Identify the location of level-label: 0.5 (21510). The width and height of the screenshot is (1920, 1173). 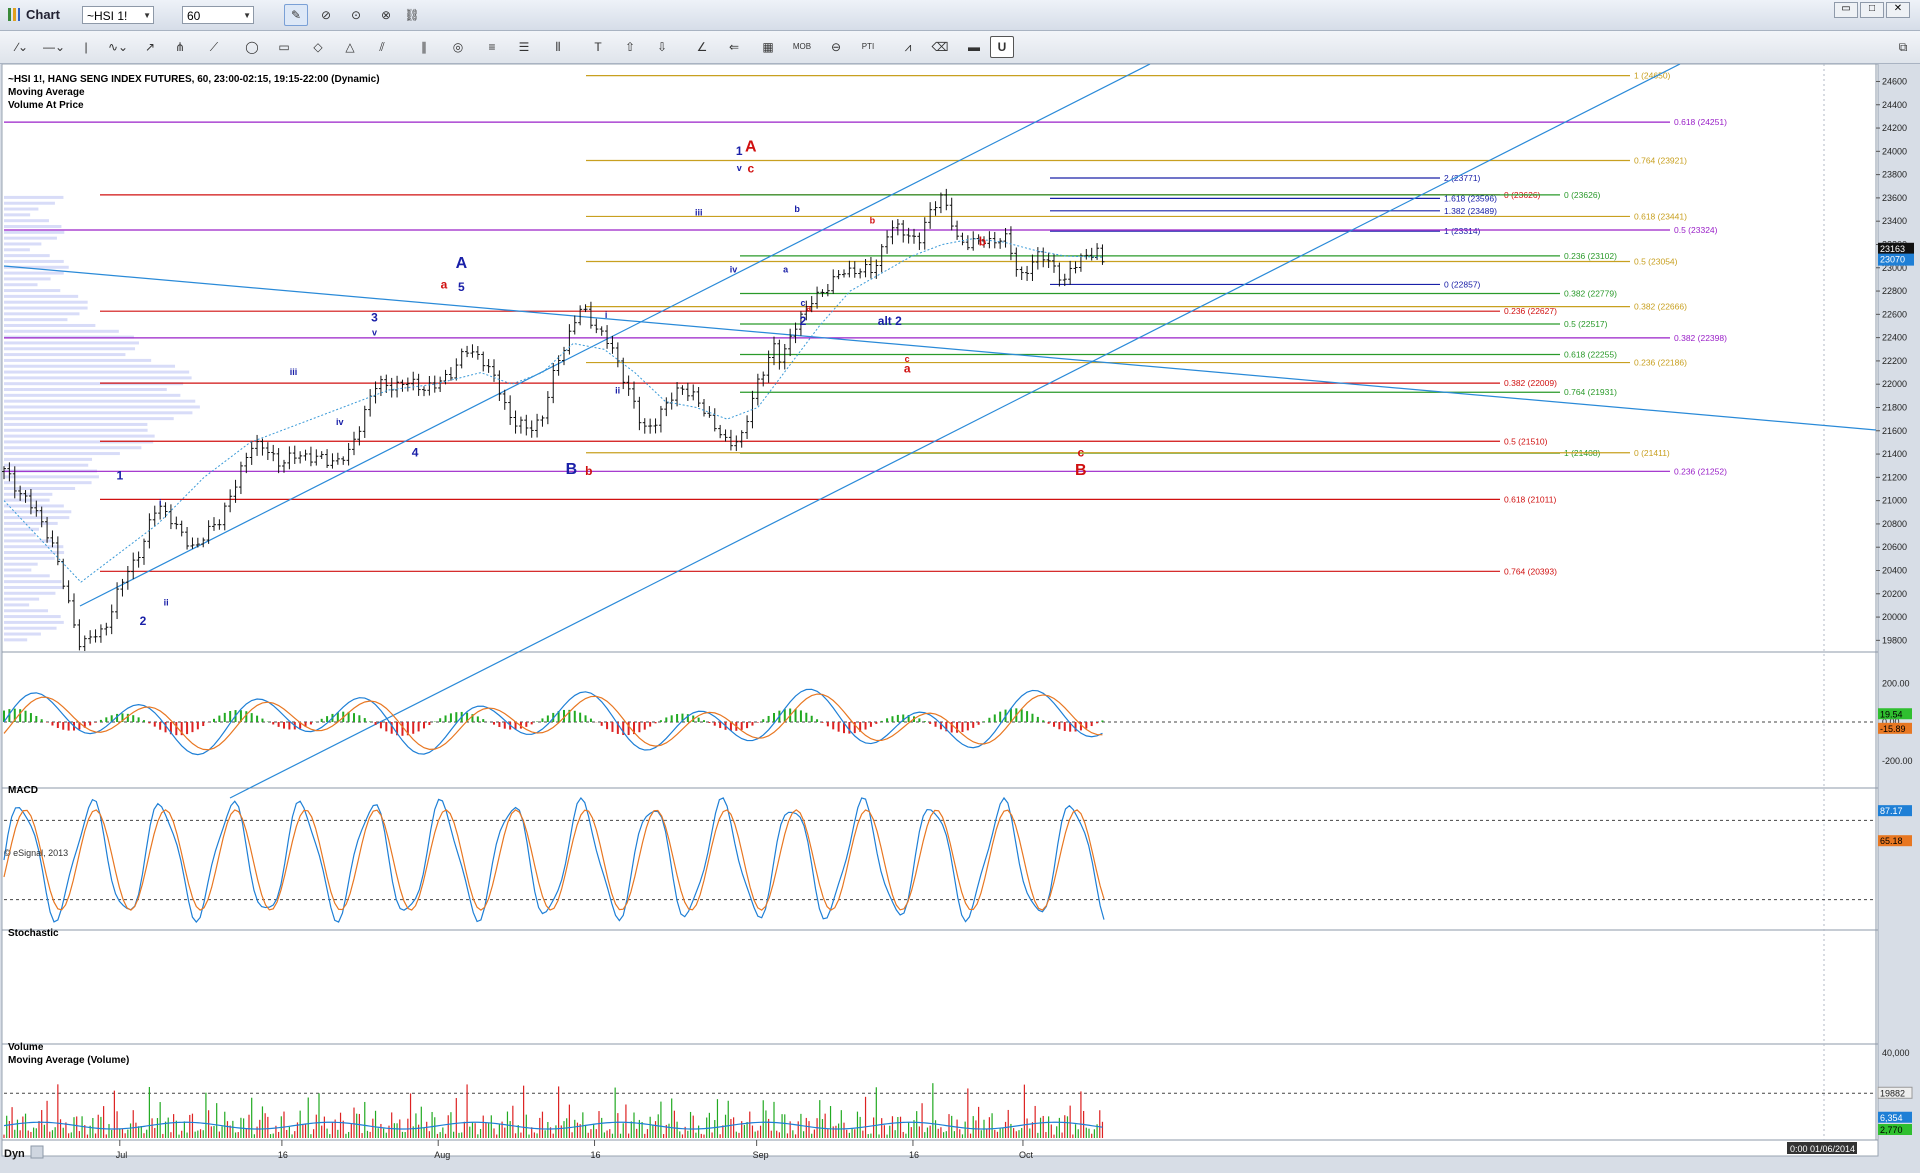
(1526, 441).